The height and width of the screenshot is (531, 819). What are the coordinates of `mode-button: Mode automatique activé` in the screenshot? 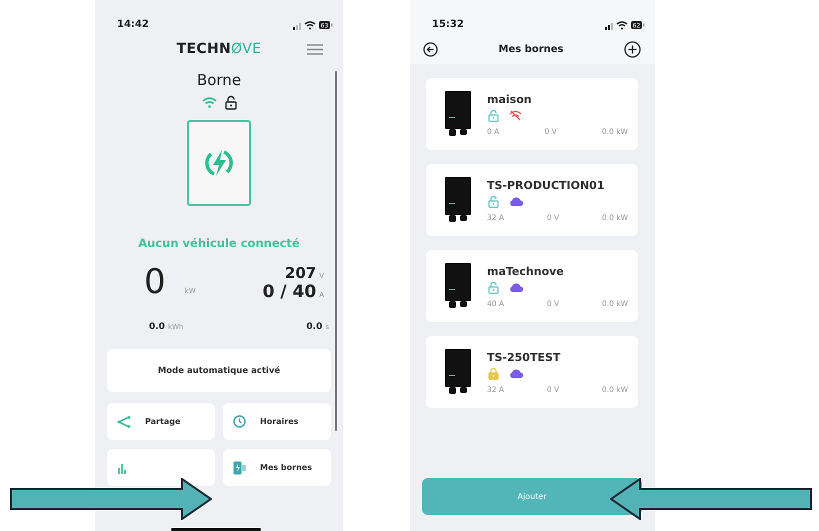 It's located at (219, 370).